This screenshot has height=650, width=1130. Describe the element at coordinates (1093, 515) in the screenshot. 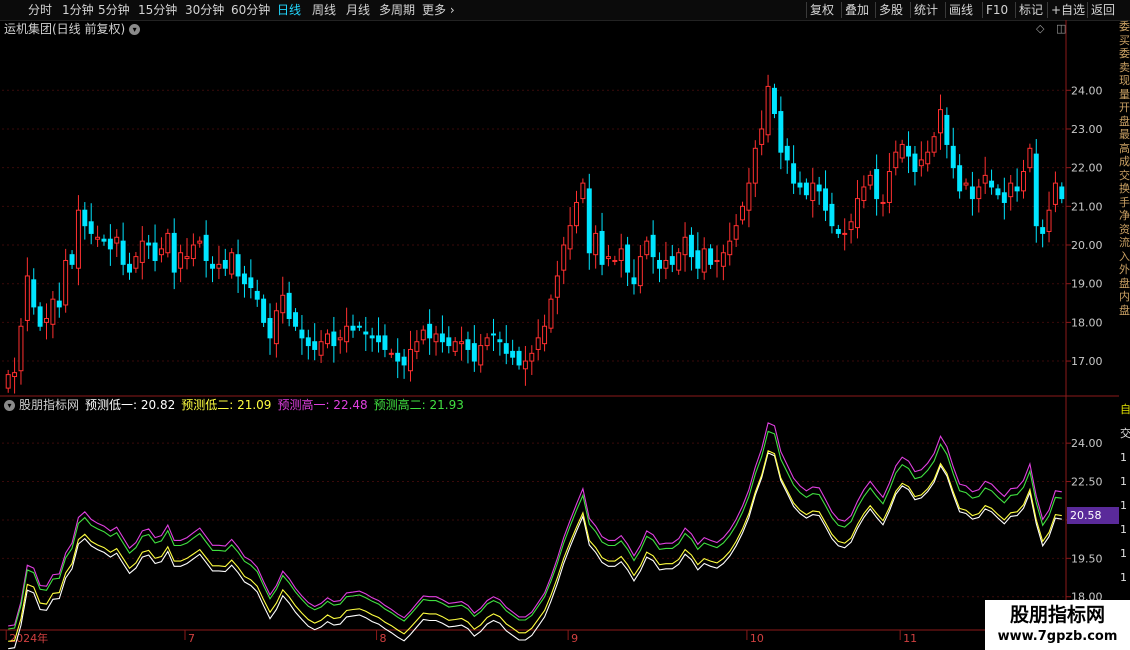

I see `current-value-tag: 20.58` at that location.